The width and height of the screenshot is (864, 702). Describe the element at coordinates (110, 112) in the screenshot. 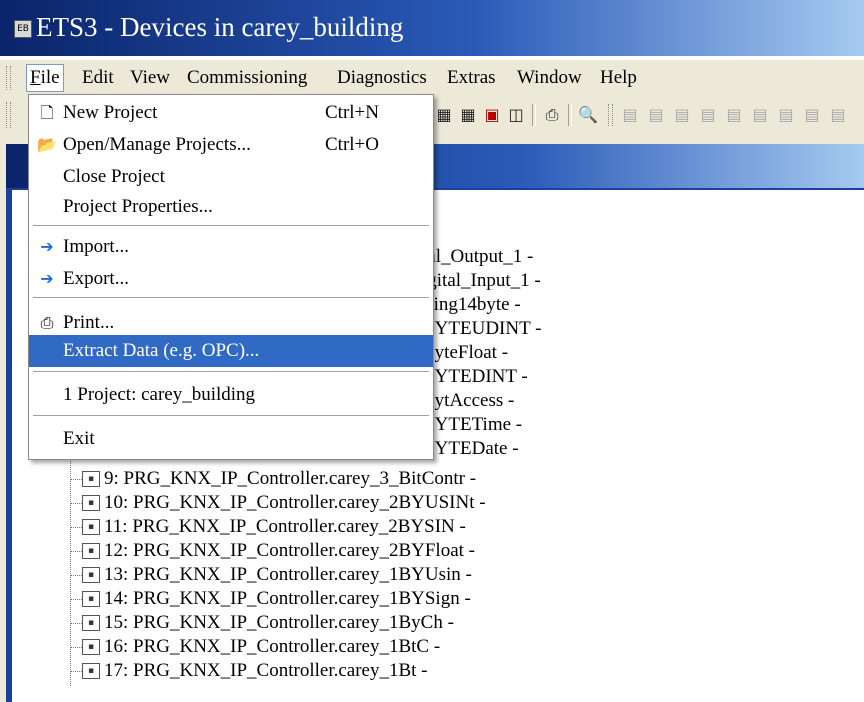

I see `menu-item-label: New Project` at that location.